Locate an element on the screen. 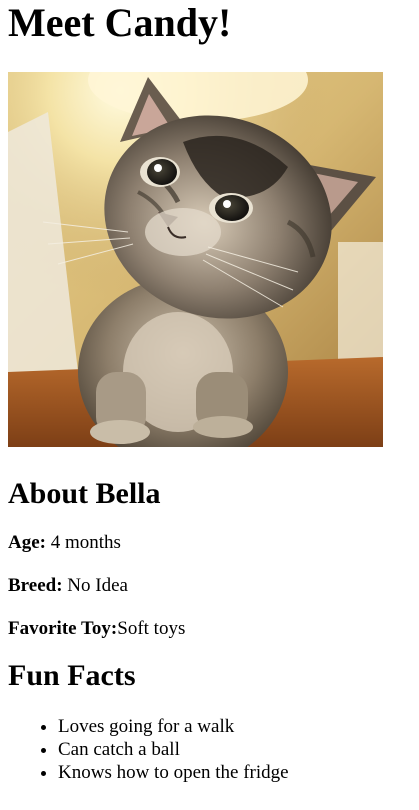 The height and width of the screenshot is (810, 419). favorite-toy-value: Soft toys is located at coordinates (151, 628).